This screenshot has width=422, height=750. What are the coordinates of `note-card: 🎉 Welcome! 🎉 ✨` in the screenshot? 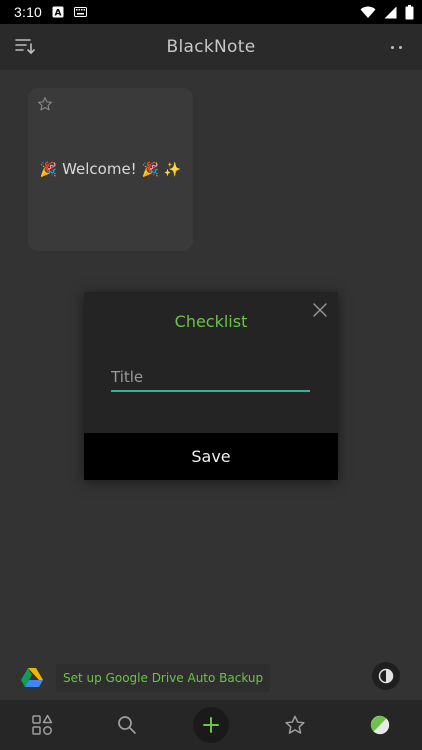 It's located at (110, 169).